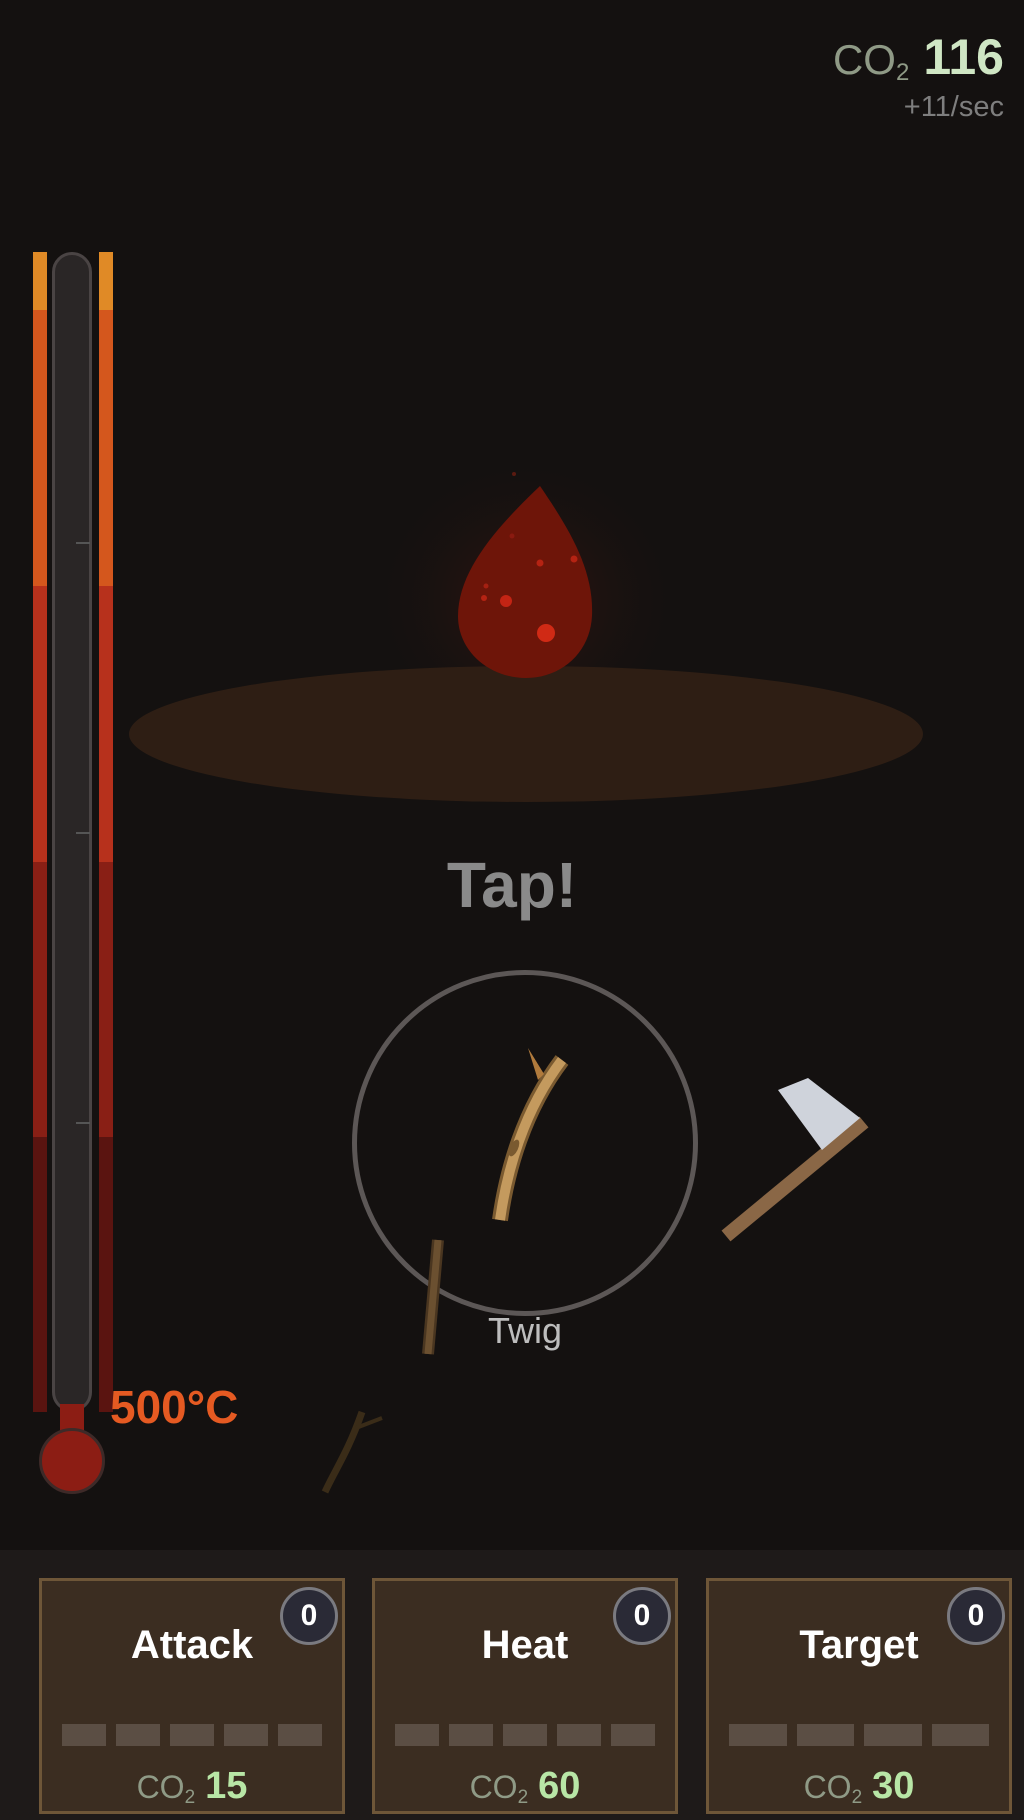  What do you see at coordinates (106, 832) in the screenshot?
I see `thermometer-scale-right` at bounding box center [106, 832].